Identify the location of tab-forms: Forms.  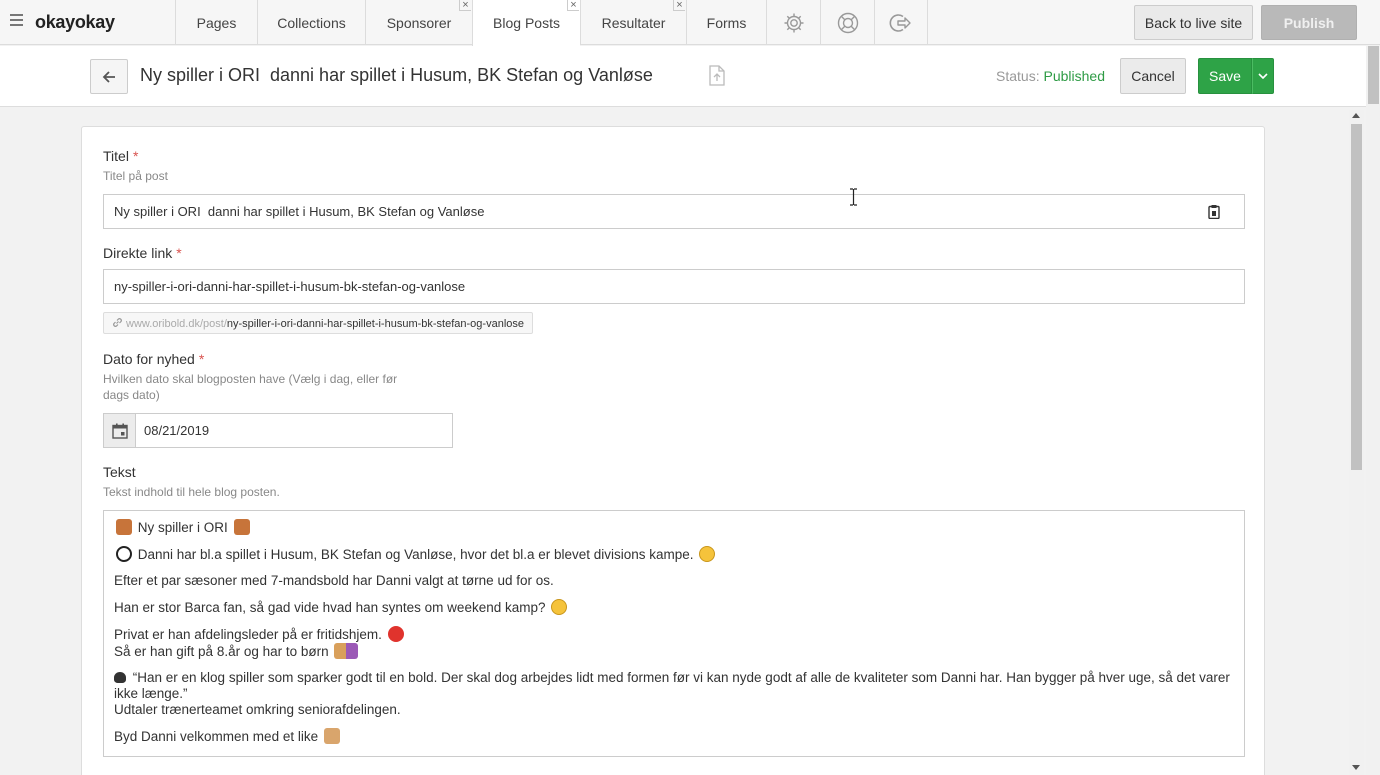
(726, 22).